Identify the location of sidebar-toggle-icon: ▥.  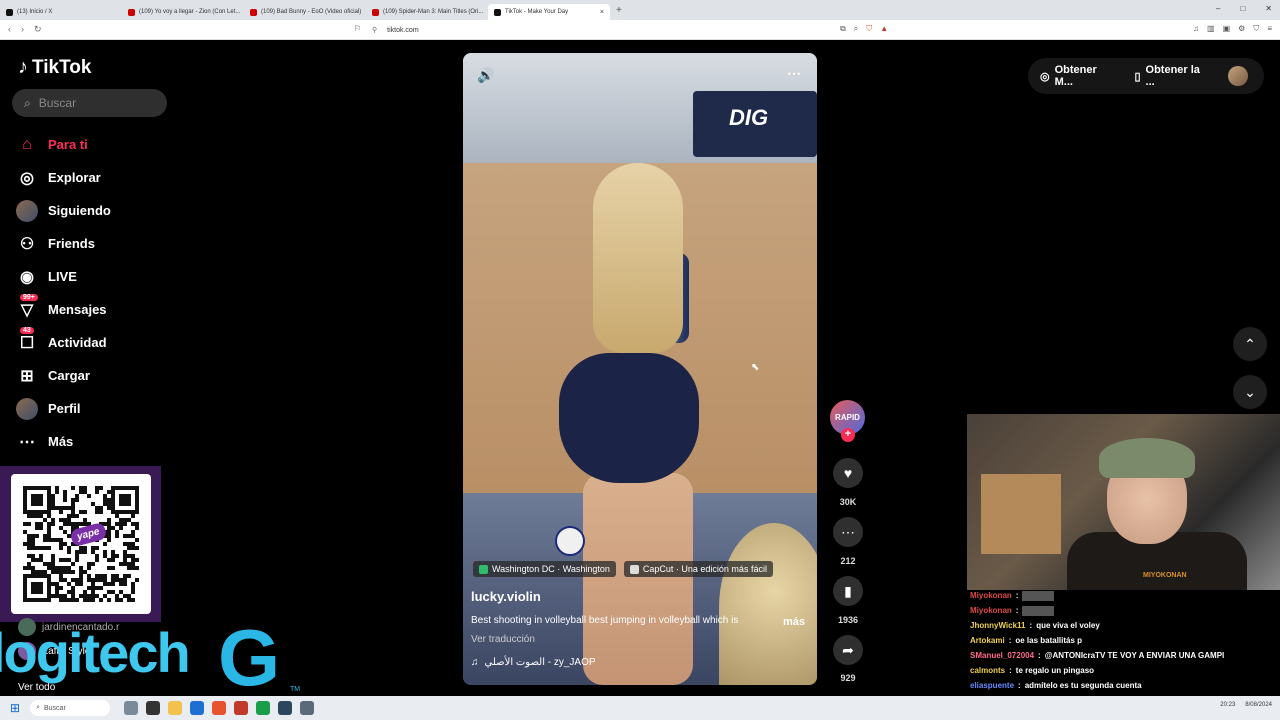
(1211, 29).